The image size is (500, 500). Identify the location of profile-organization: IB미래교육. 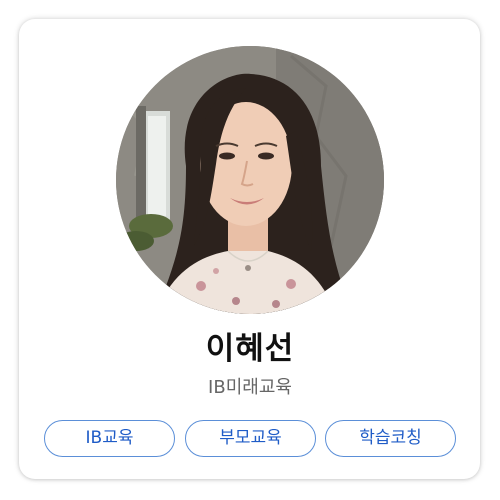
(250, 387).